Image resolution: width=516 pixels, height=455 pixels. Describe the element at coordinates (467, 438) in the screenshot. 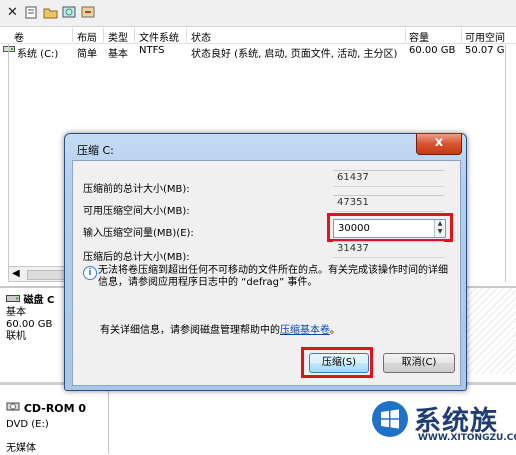

I see `watermark-url: WWW.XITONGZU.COM` at that location.